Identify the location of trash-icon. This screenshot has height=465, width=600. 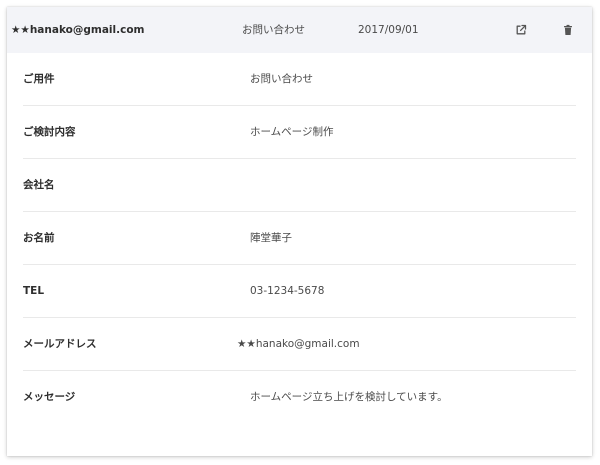
(568, 30).